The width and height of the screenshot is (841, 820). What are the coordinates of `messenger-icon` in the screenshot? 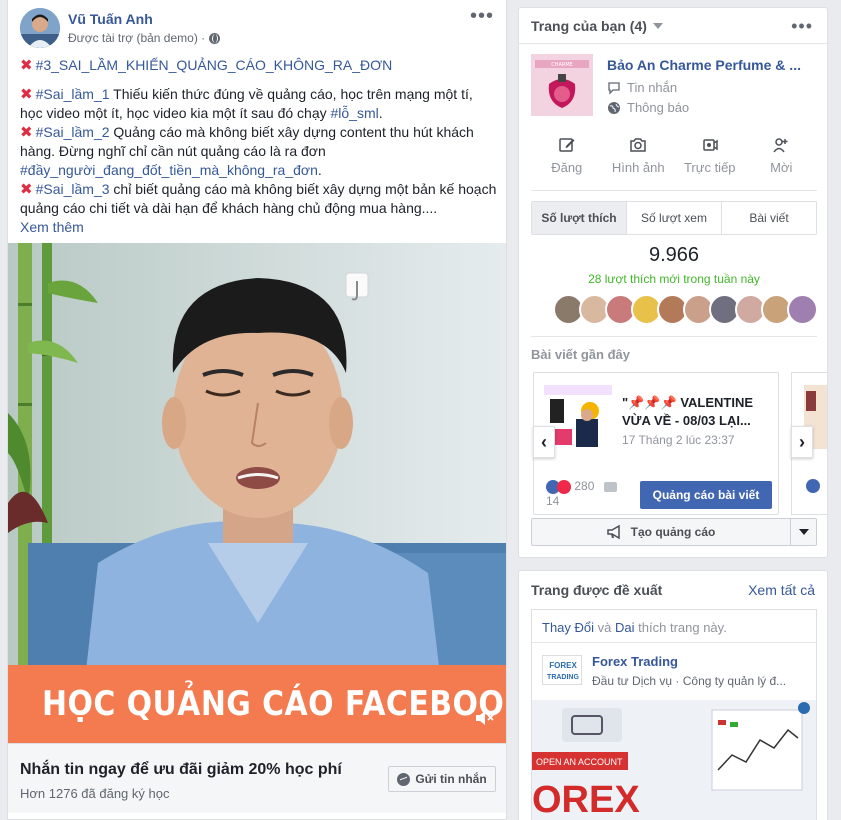 It's located at (404, 779).